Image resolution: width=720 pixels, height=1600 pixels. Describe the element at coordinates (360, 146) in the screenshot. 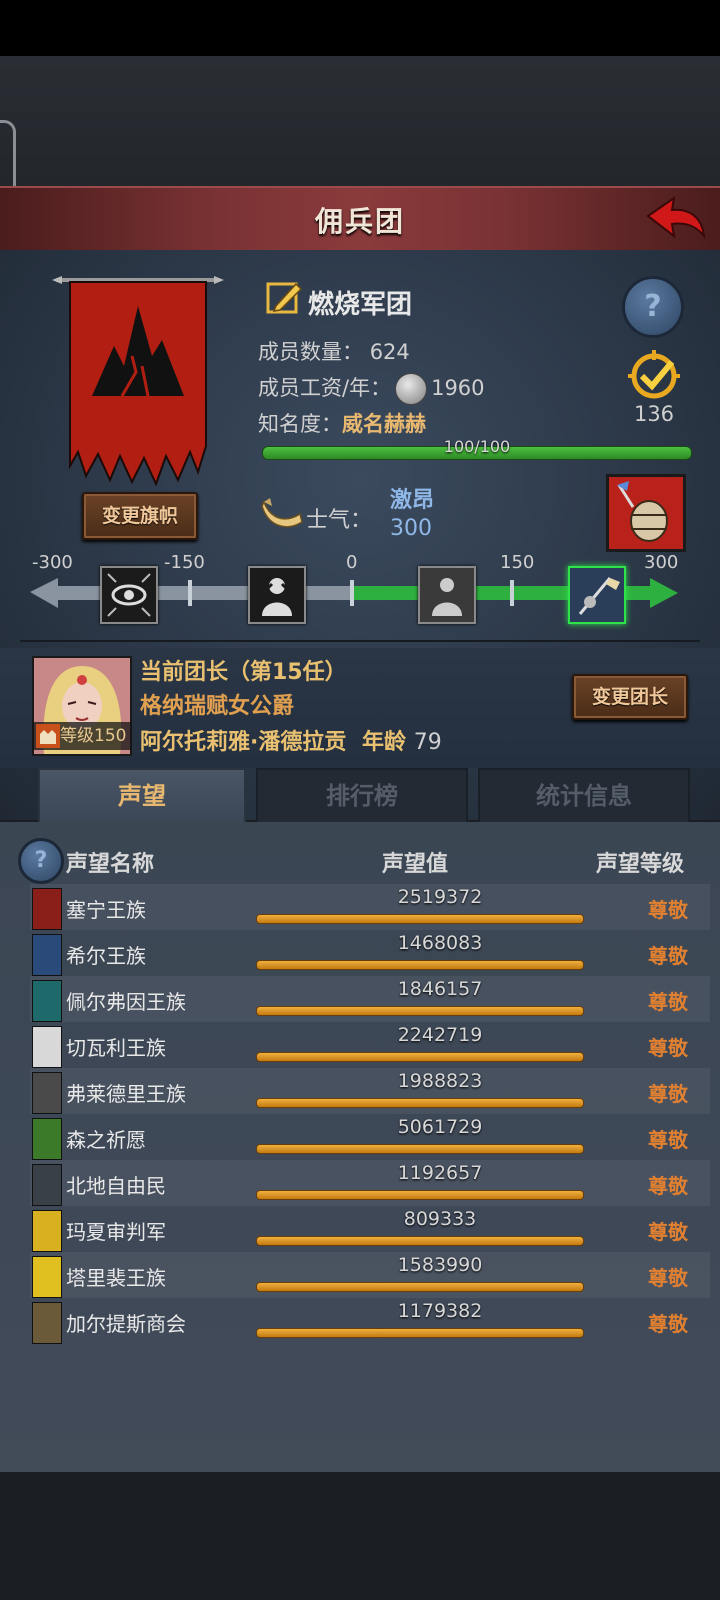

I see `top-backdrop` at that location.